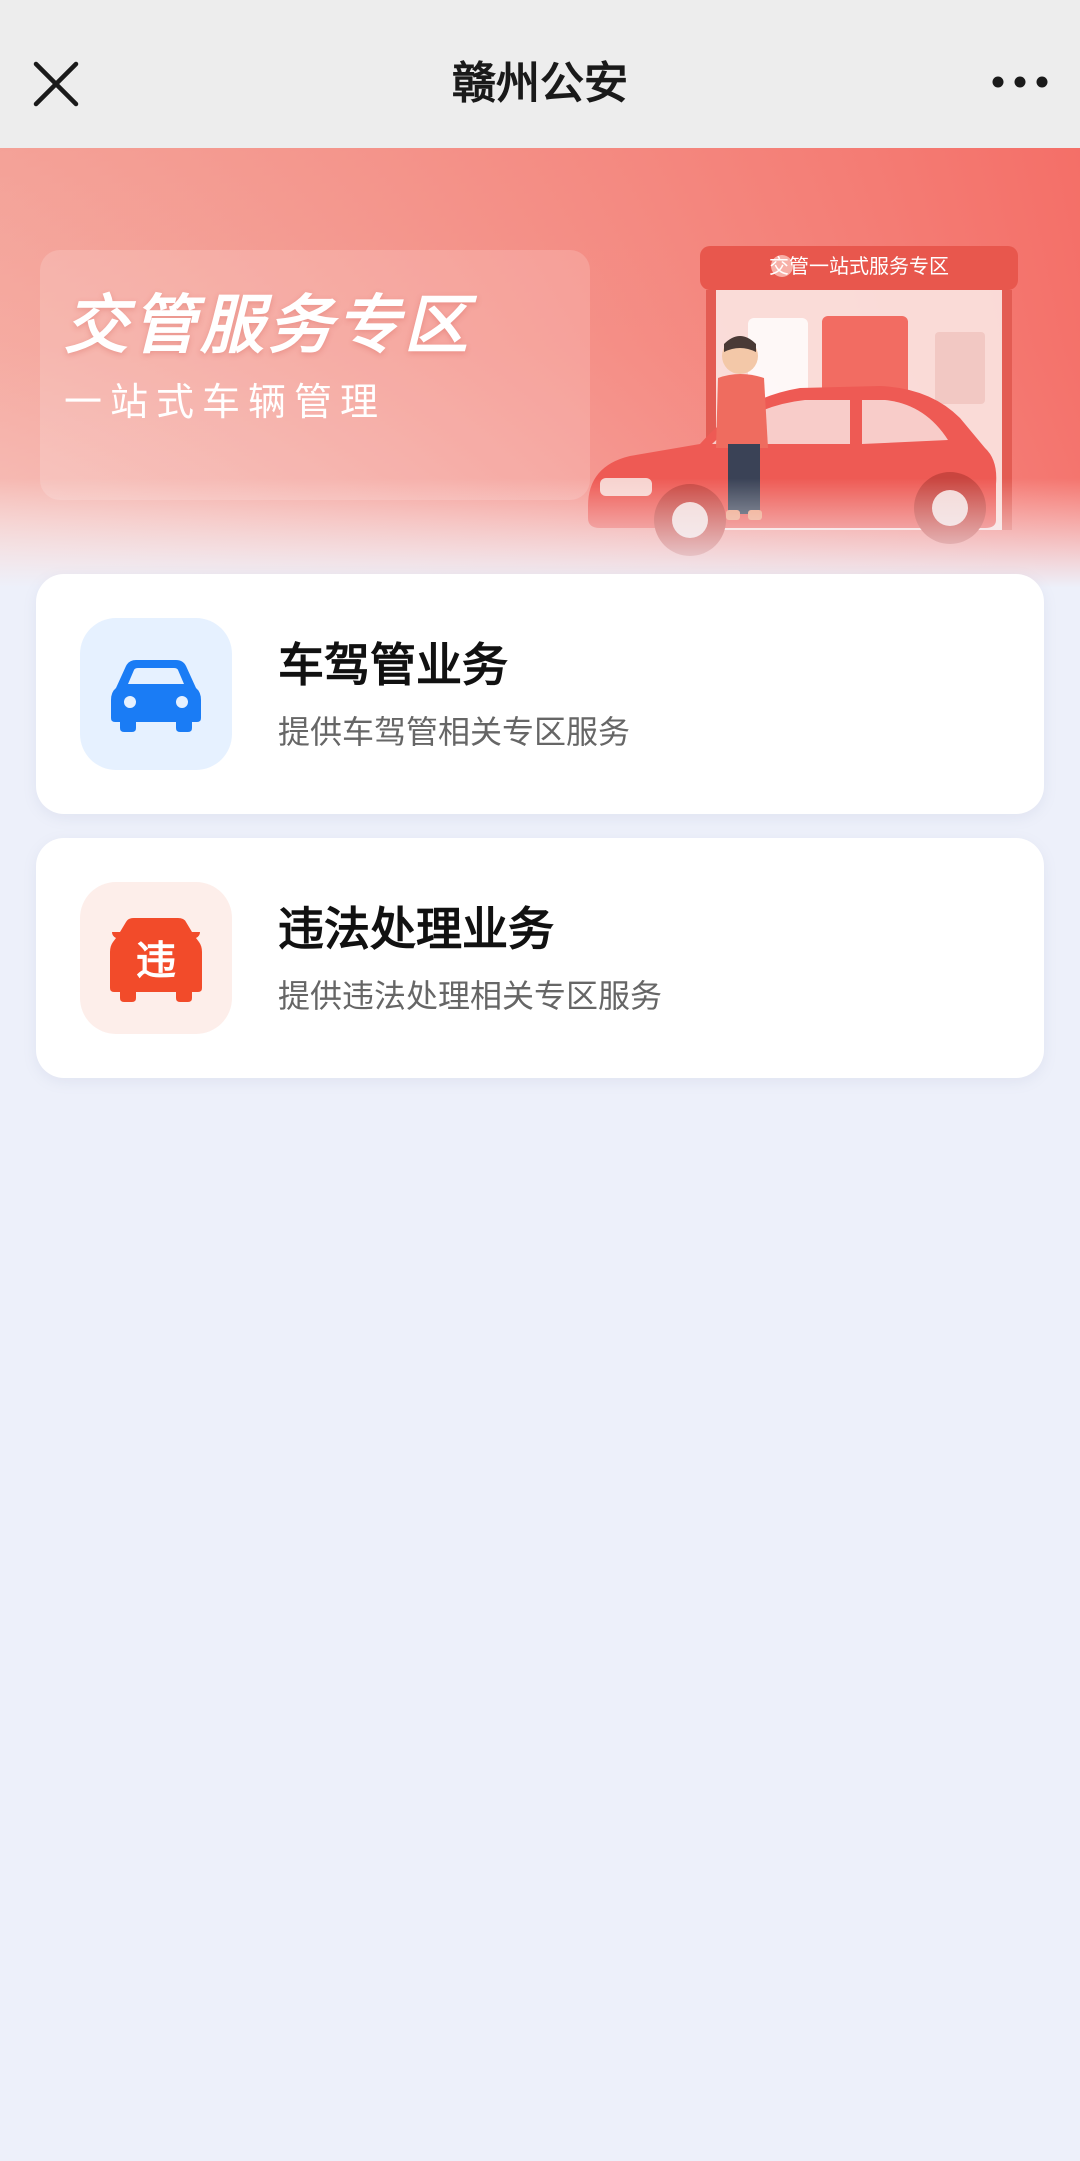 This screenshot has width=1080, height=2161. I want to click on more-icon, so click(1020, 82).